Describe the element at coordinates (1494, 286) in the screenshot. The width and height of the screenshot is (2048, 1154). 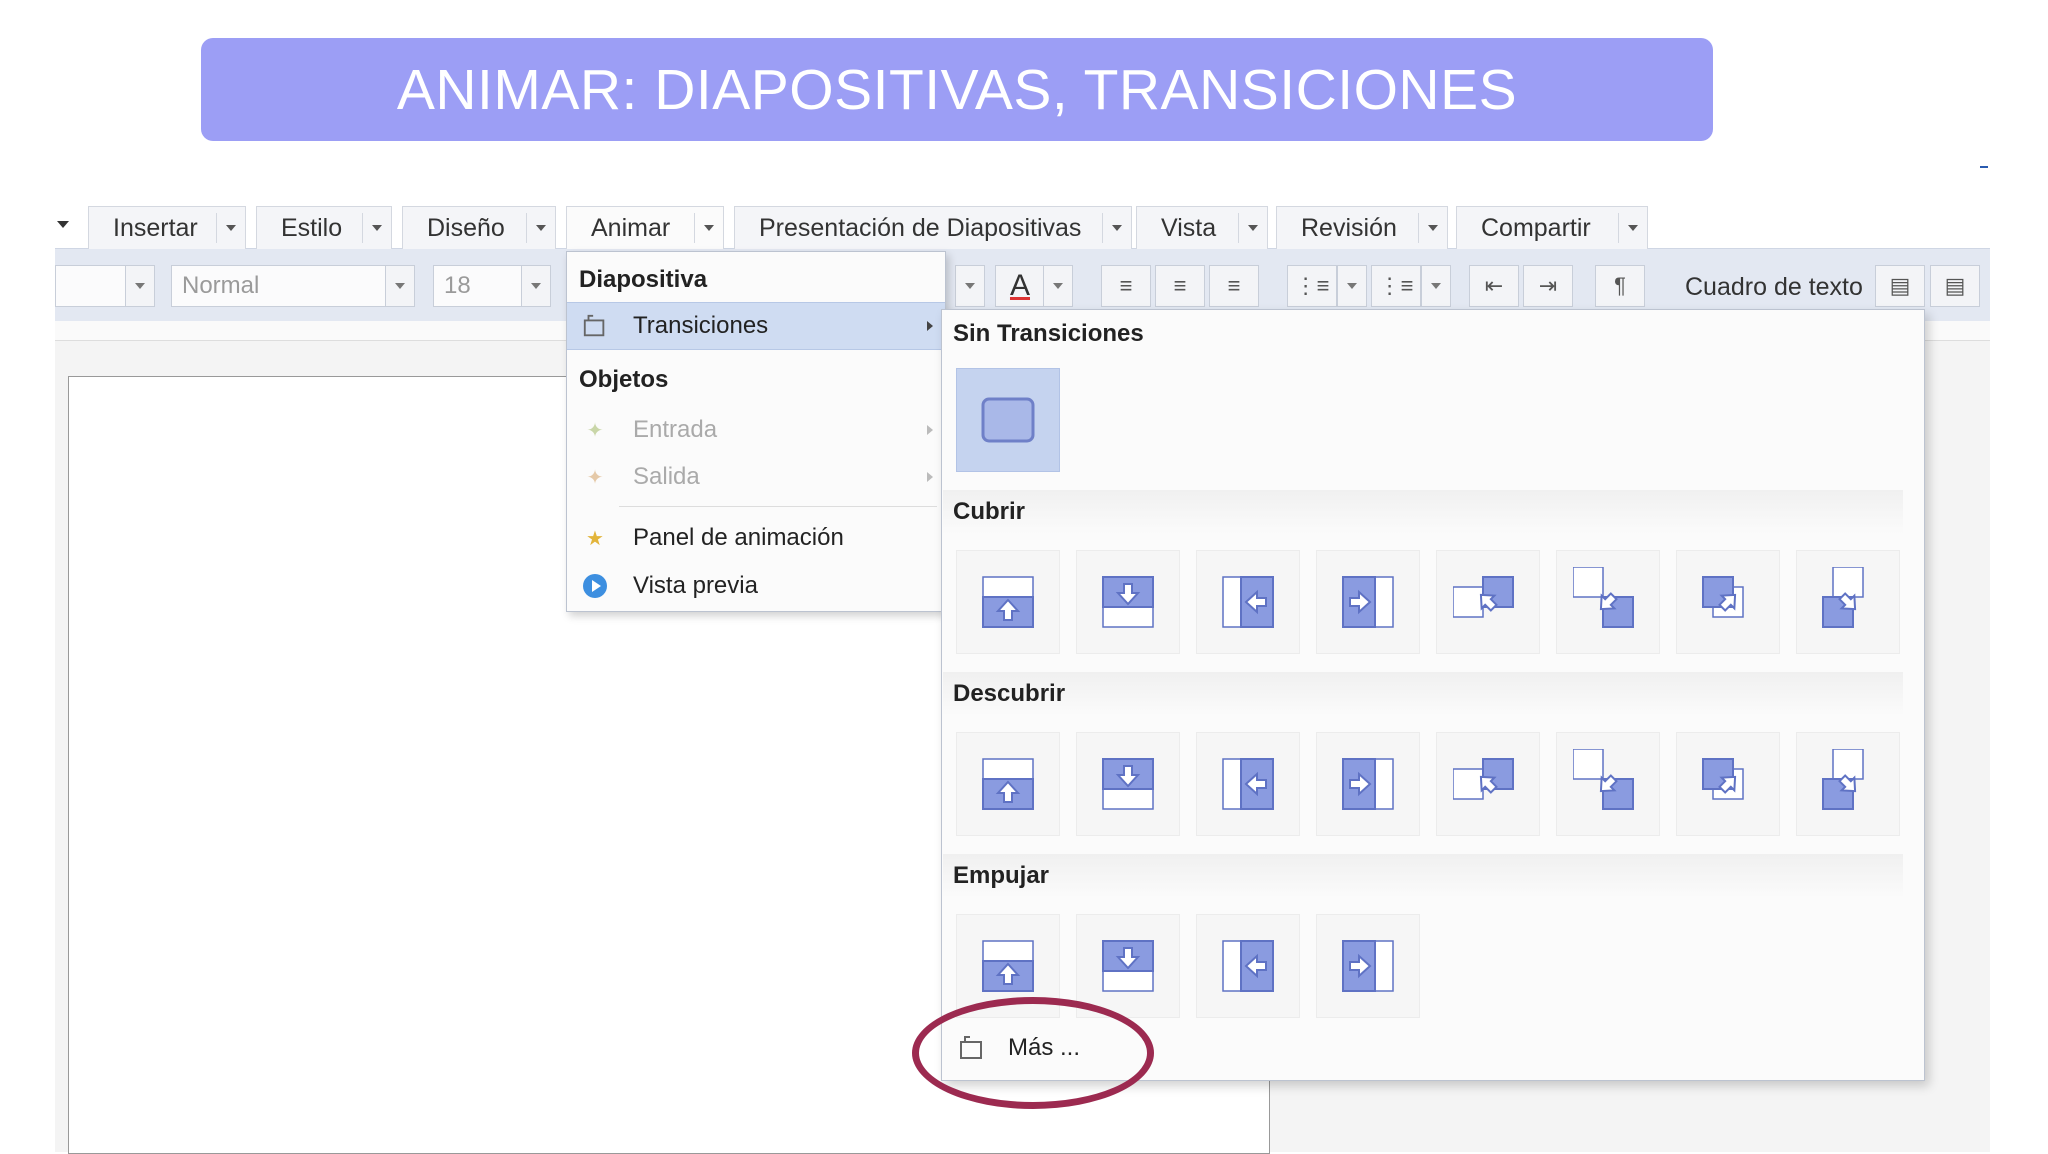
I see `decrease-indent-icon: ⇤` at that location.